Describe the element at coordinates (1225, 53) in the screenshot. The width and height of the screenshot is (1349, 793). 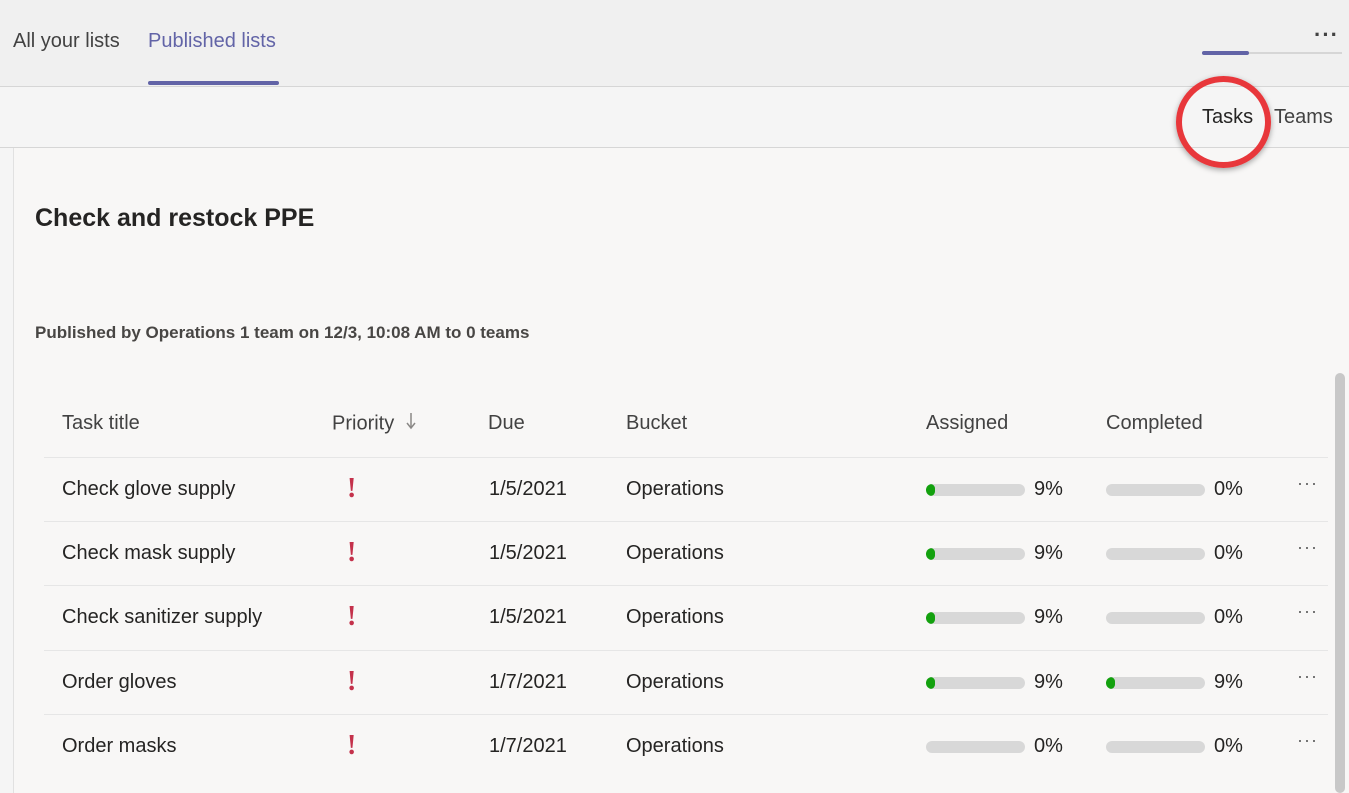
I see `view-tab-active-indicator` at that location.